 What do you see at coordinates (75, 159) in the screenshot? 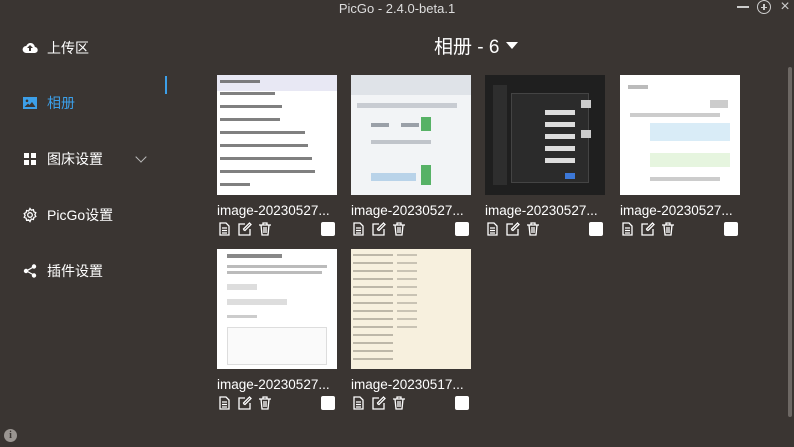
I see `sidebar-item-label: 图床设置` at bounding box center [75, 159].